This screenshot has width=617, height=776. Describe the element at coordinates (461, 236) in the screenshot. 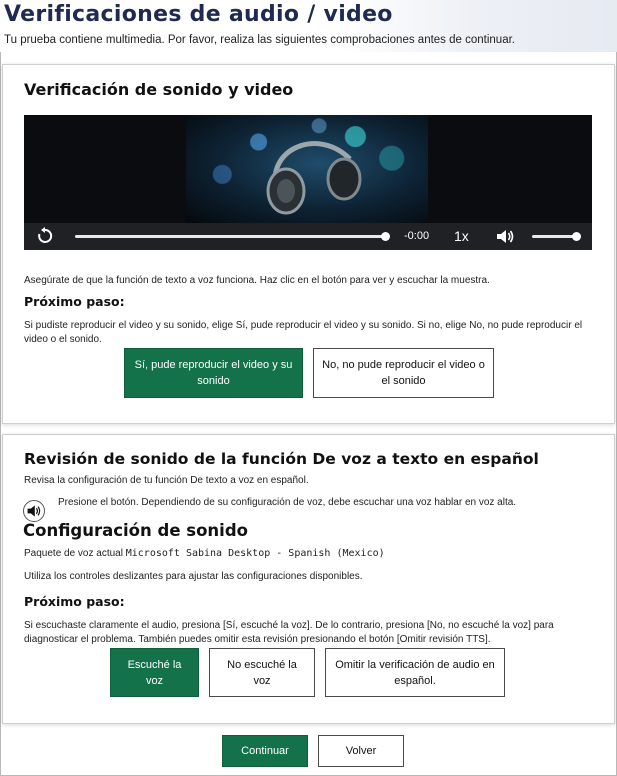

I see `playback-speed-button: 1x` at that location.